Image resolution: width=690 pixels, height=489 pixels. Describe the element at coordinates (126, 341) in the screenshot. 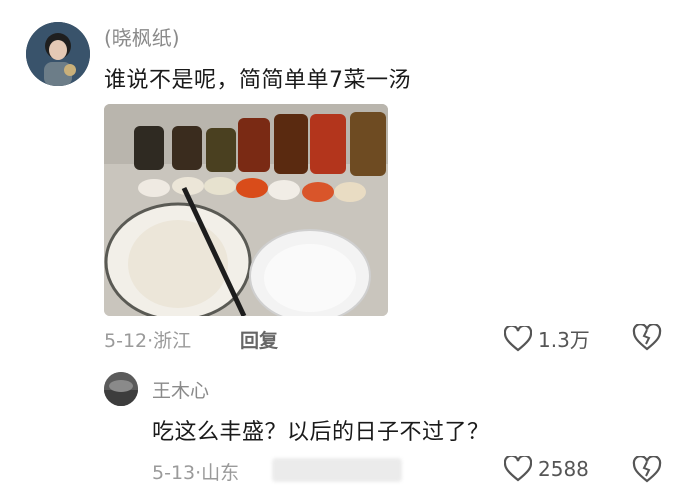

I see `comment-date: 5-12` at that location.